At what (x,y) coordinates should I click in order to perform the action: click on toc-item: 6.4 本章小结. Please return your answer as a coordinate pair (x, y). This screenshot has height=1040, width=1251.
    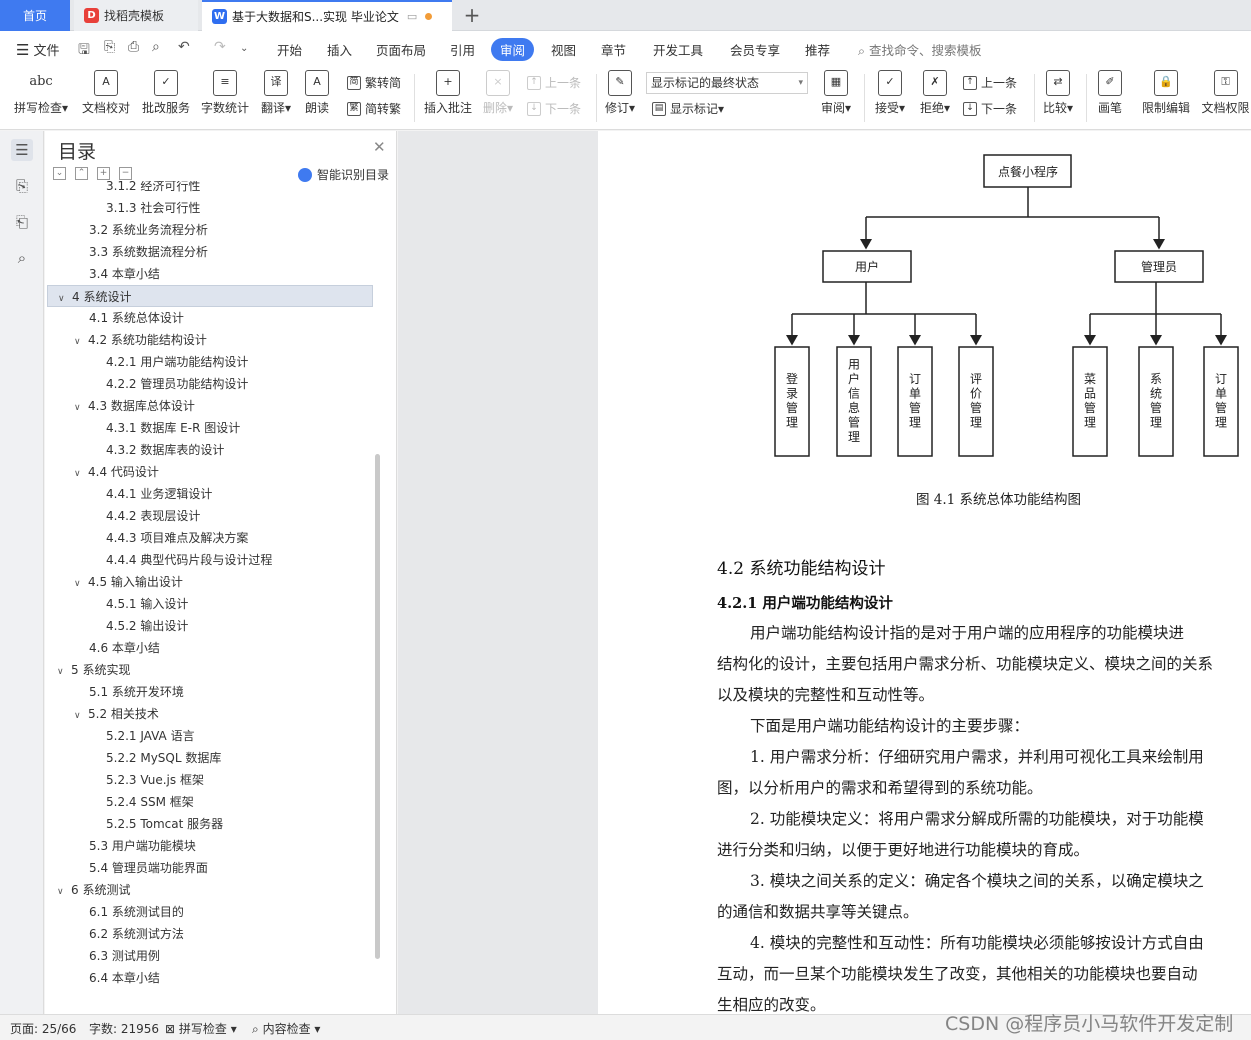
    Looking at the image, I should click on (210, 978).